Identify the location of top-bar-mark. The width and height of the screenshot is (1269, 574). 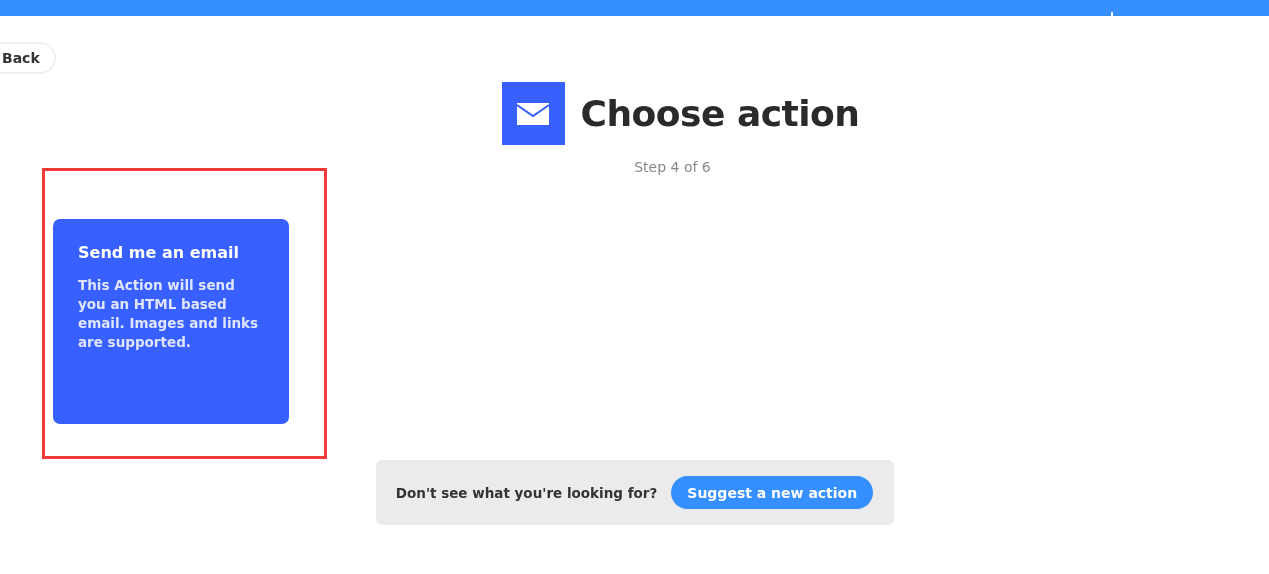
(1112, 14).